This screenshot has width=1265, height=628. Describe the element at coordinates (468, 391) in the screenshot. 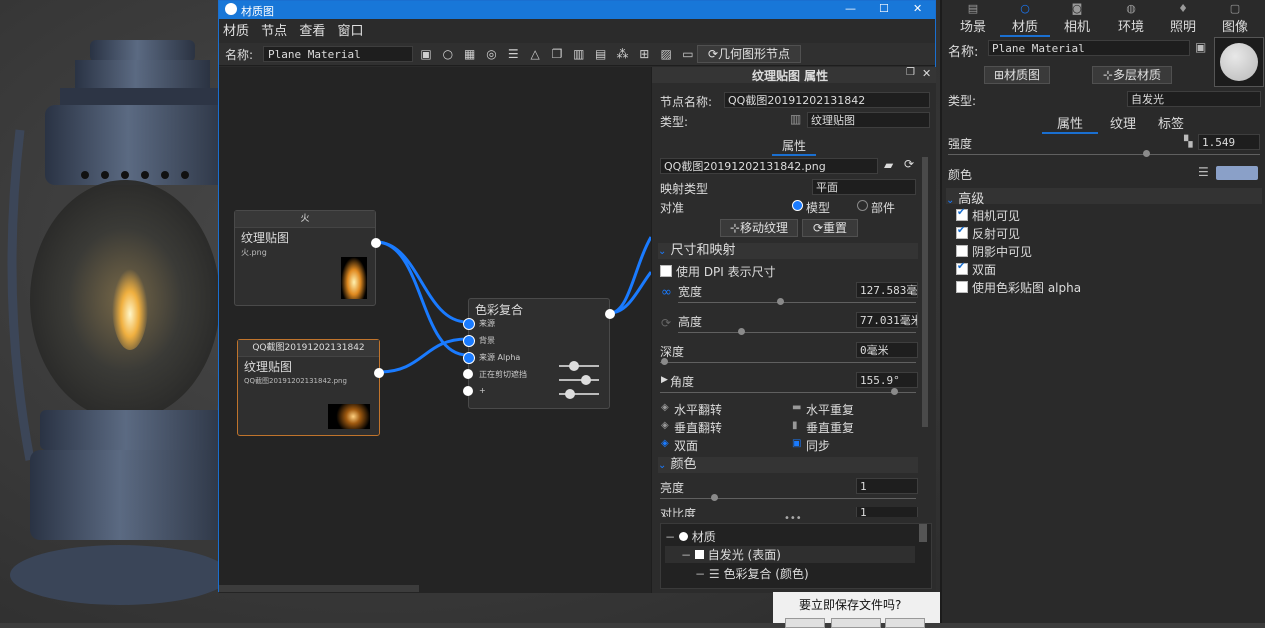

I see `input-port-add` at that location.